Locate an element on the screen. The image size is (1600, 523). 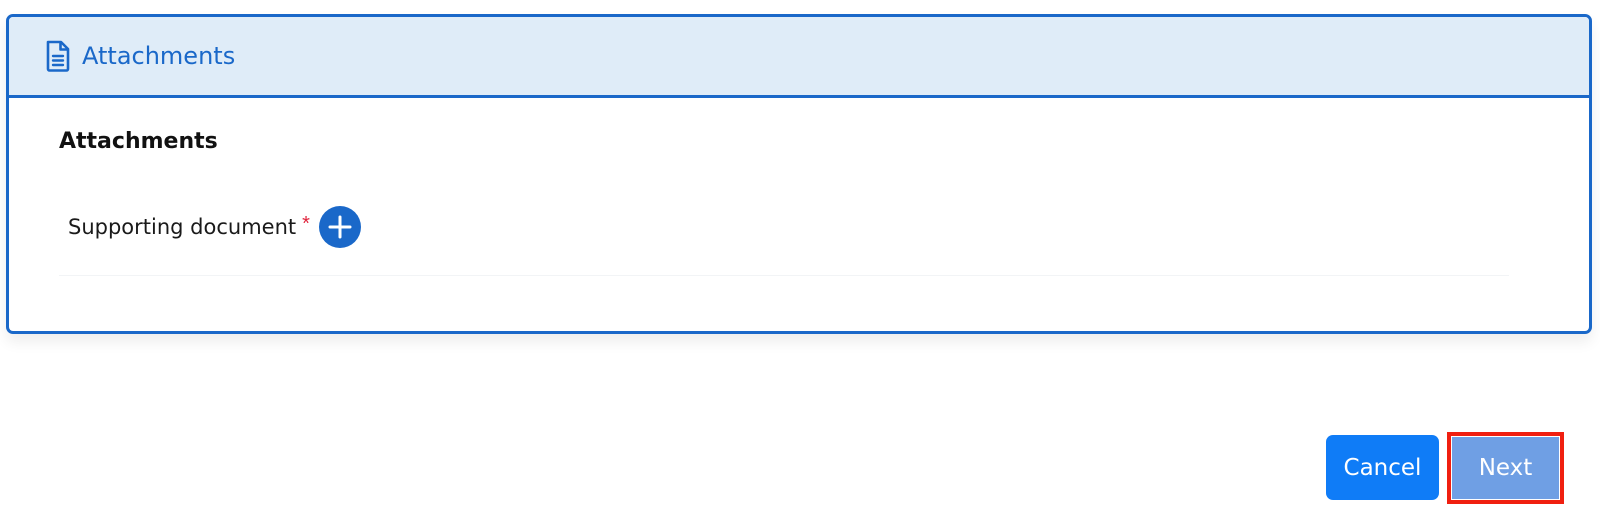
supporting-document-field: Supporting document * is located at coordinates (803, 227).